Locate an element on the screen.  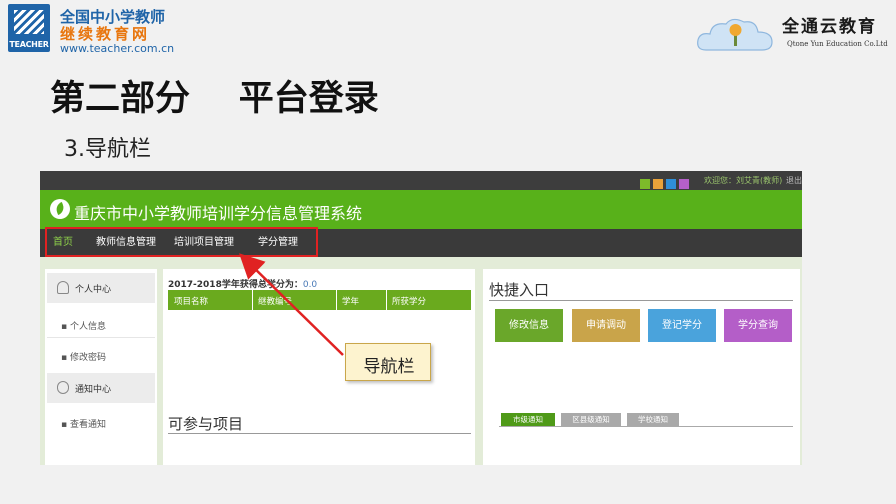
logo-url: www.teacher.com.cn is located at coordinates (117, 48).